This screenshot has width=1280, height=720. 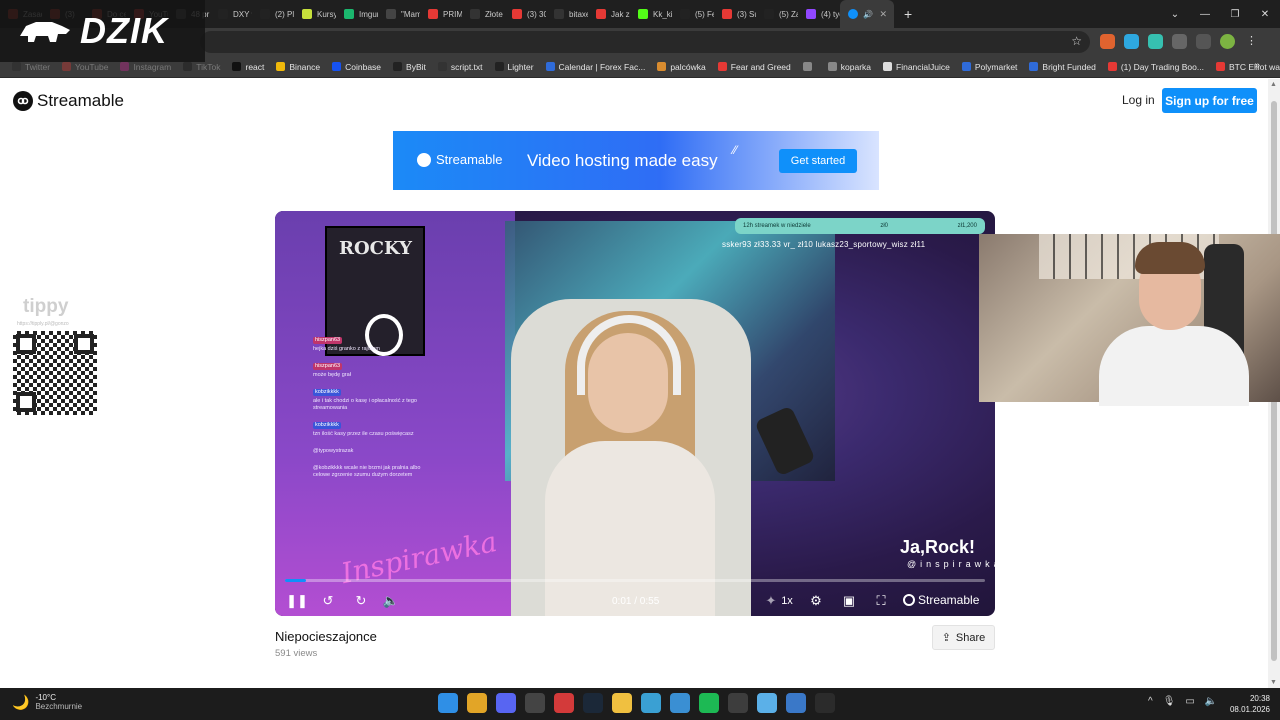 I want to click on banner-brand-name: Streamable, so click(x=469, y=159).